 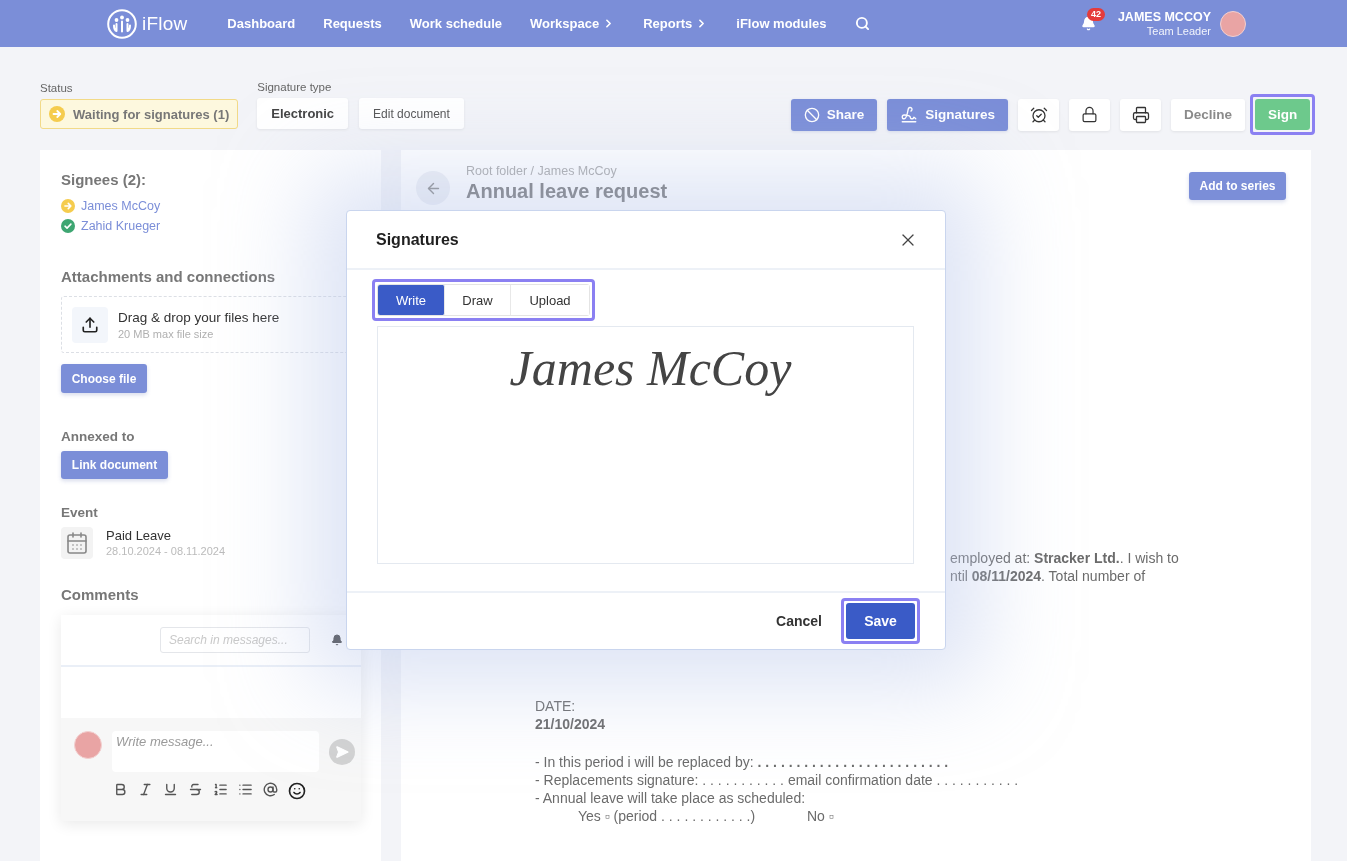 What do you see at coordinates (195, 789) in the screenshot?
I see `strikethrough-icon` at bounding box center [195, 789].